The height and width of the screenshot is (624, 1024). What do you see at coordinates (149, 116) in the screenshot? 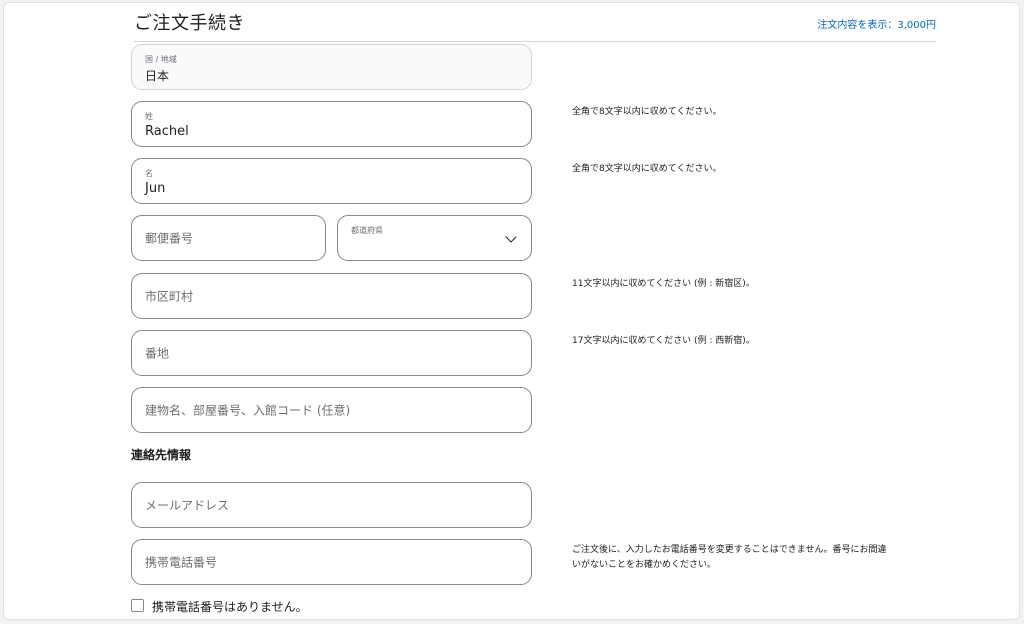
I see `last-name-label: 姓` at bounding box center [149, 116].